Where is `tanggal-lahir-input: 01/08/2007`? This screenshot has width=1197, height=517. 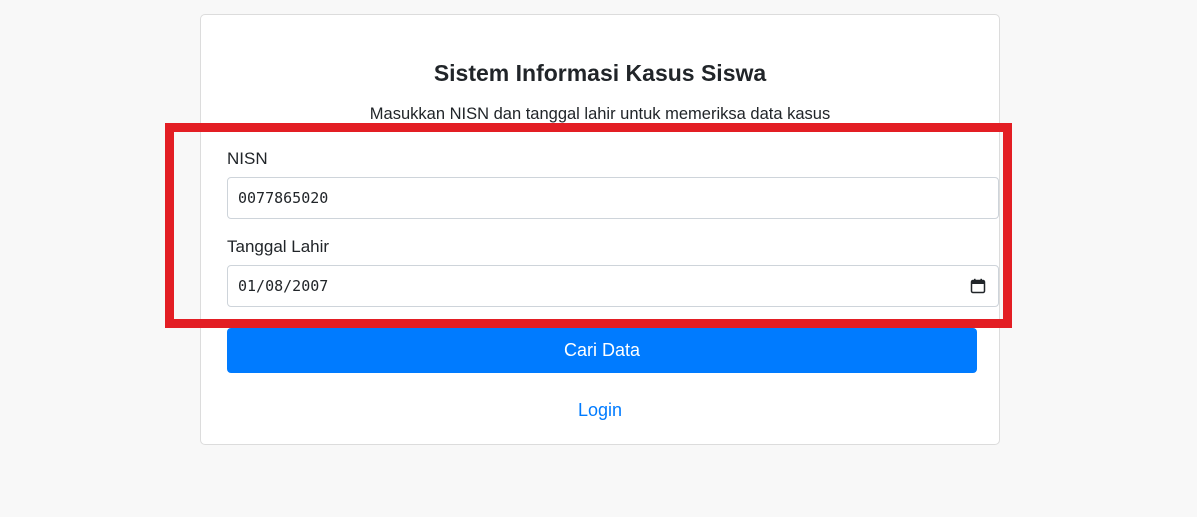
tanggal-lahir-input: 01/08/2007 is located at coordinates (613, 286).